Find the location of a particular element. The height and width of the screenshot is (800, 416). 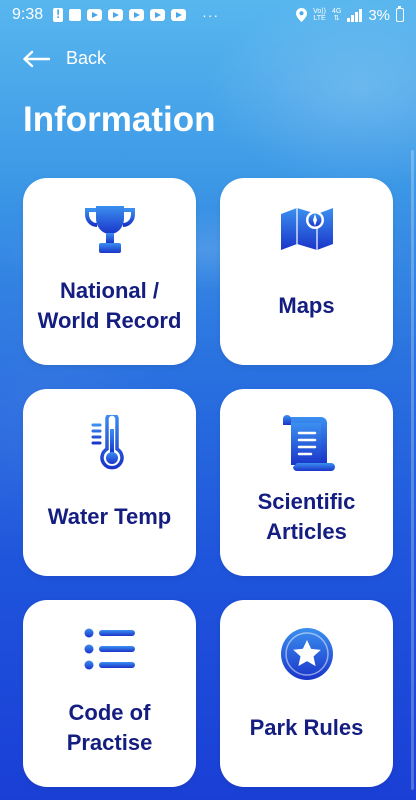

volte-indicator: Vo)) LTE is located at coordinates (319, 15).